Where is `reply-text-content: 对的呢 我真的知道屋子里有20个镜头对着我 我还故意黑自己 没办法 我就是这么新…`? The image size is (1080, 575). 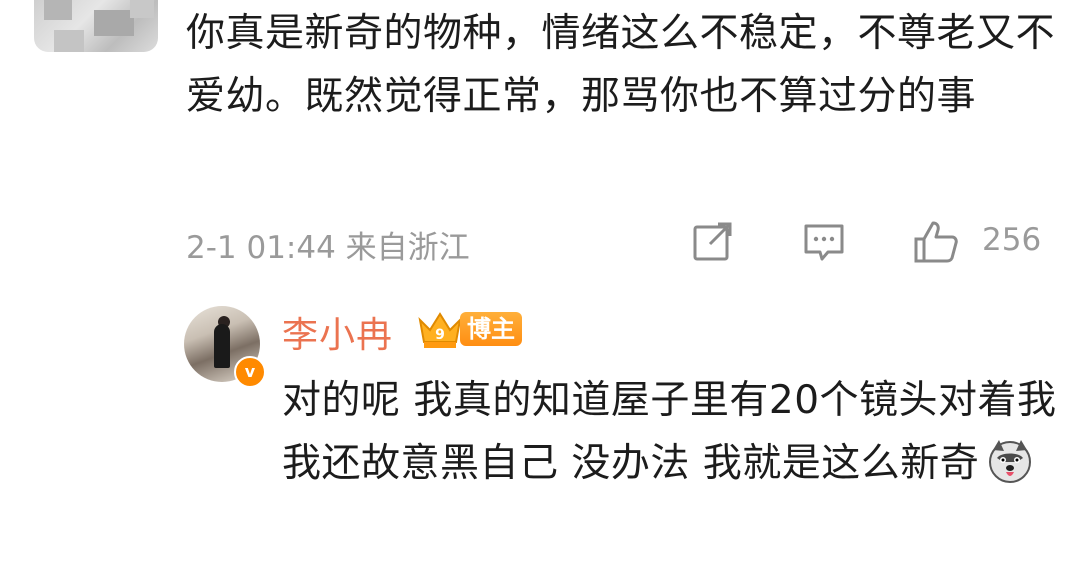
reply-text-content: 对的呢 我真的知道屋子里有20个镜头对着我 我还故意黑自己 没办法 我就是这么新… is located at coordinates (669, 432).